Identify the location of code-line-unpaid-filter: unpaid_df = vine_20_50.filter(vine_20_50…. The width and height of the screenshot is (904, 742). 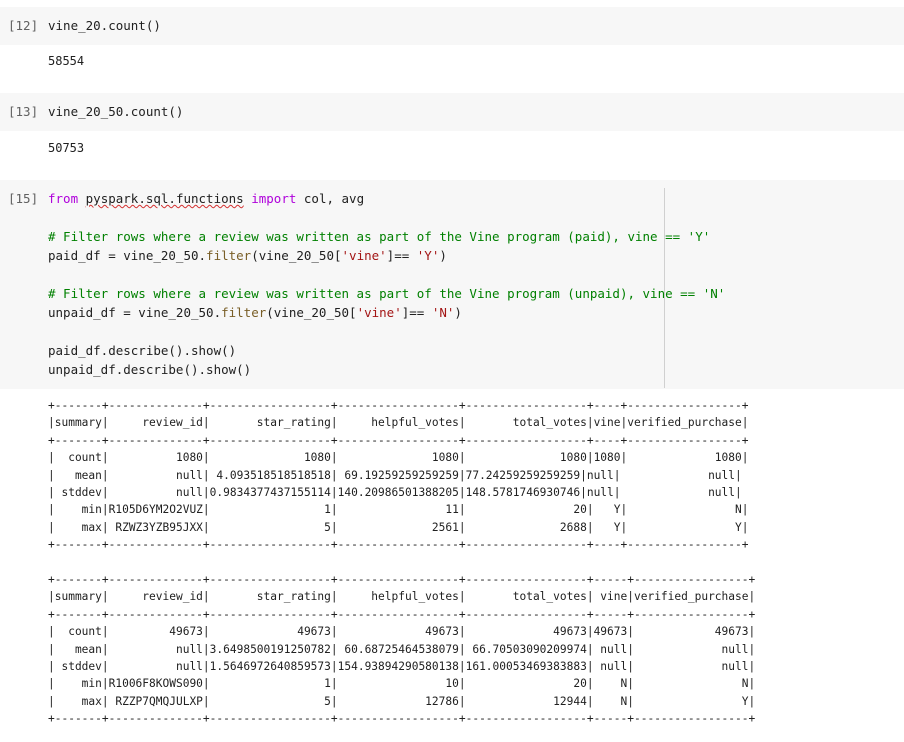
(255, 312).